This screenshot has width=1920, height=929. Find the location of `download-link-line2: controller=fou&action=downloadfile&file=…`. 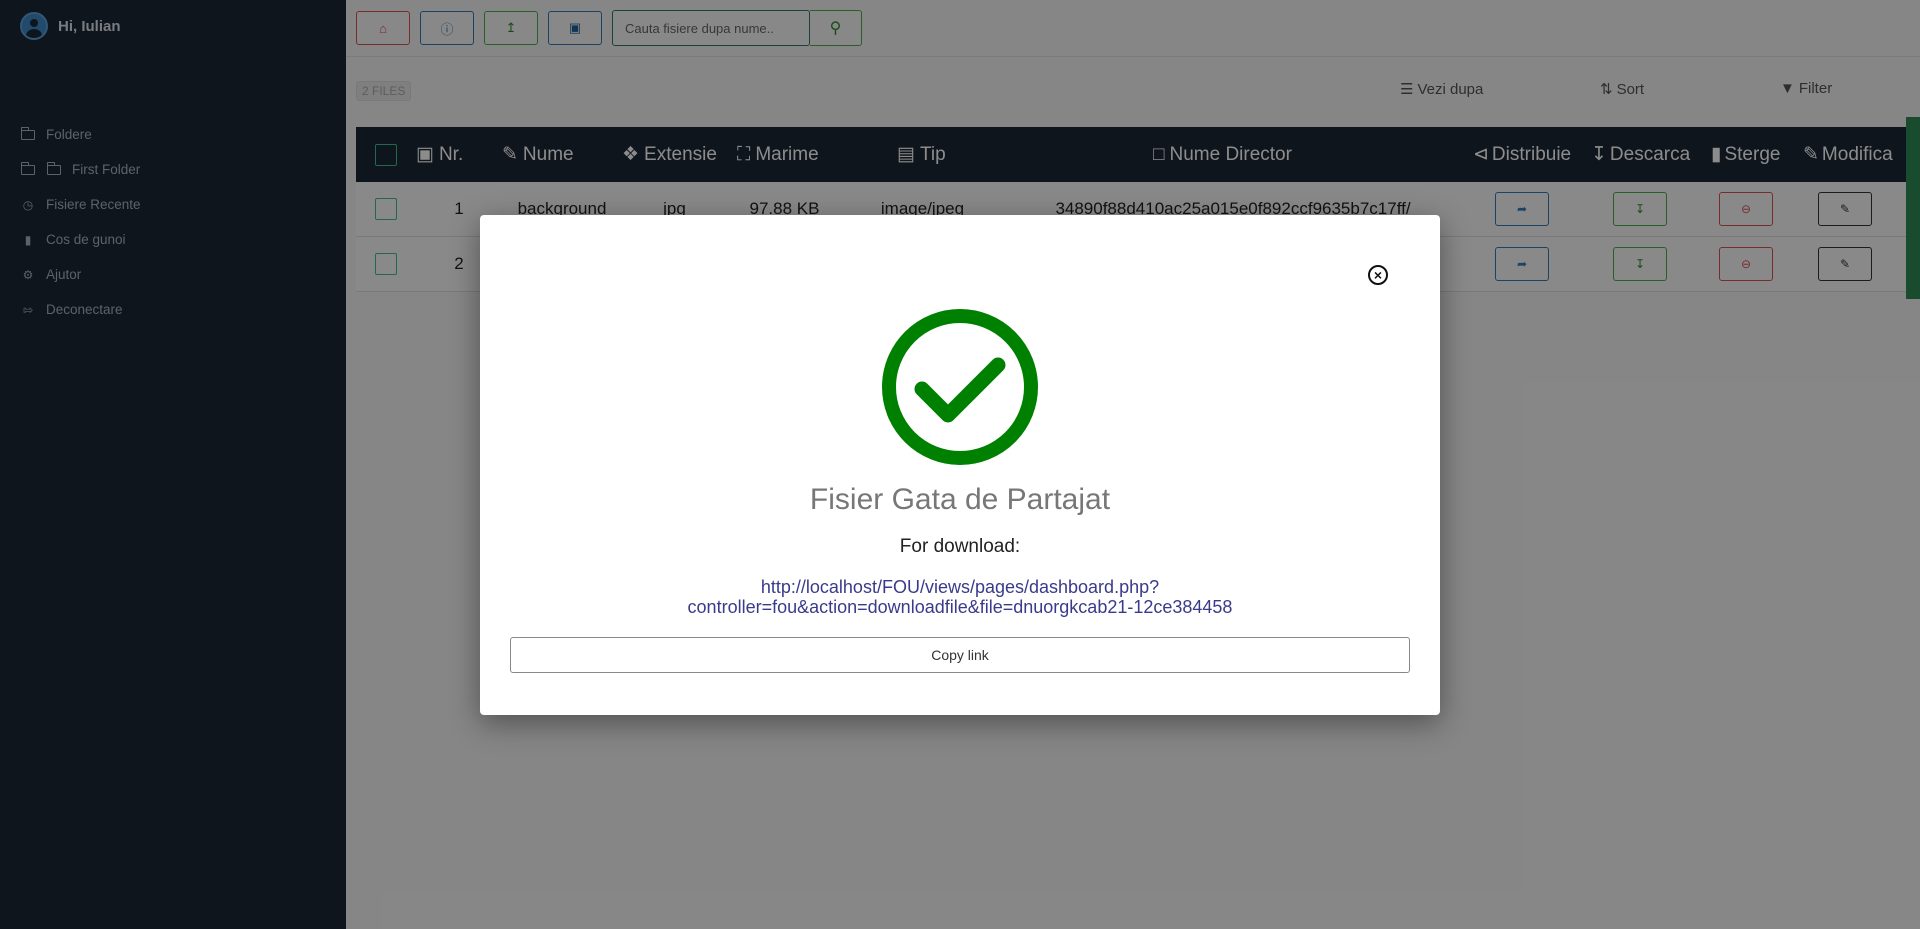

download-link-line2: controller=fou&action=downloadfile&file=… is located at coordinates (960, 607).